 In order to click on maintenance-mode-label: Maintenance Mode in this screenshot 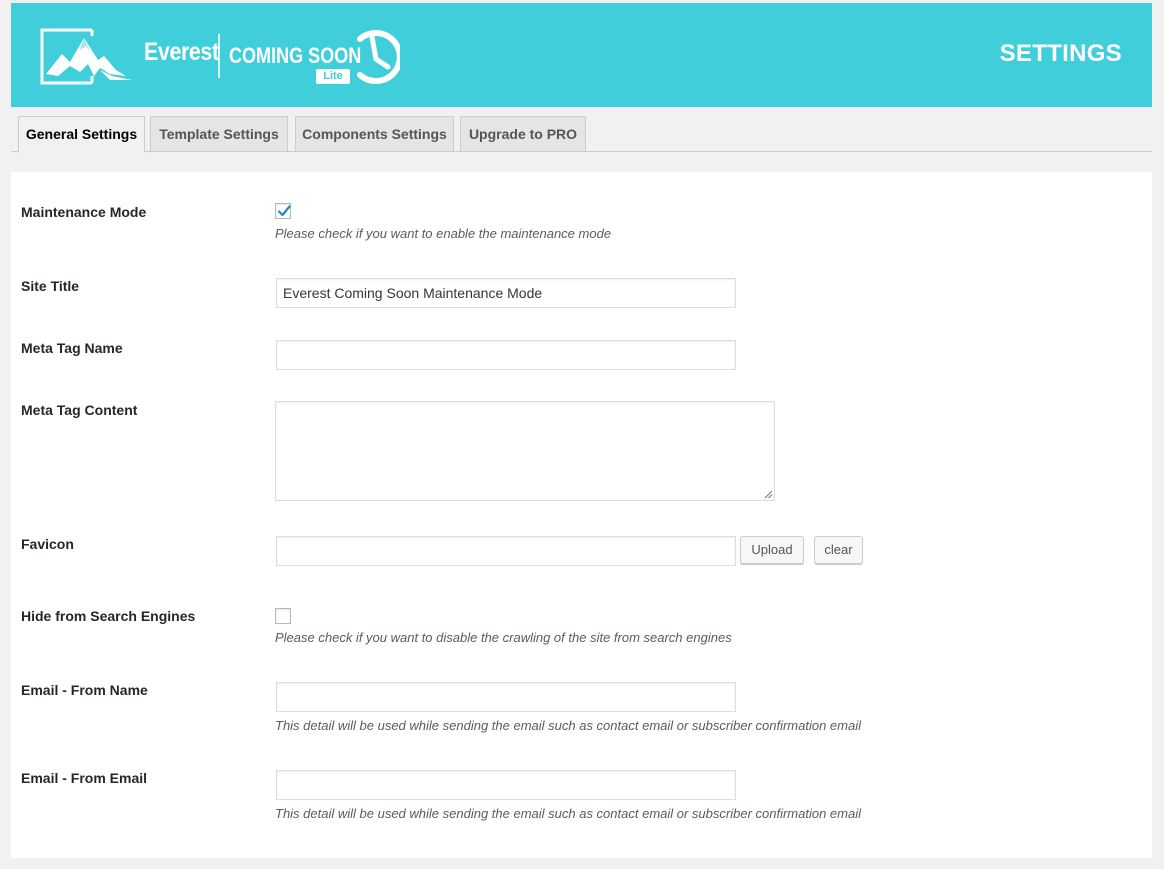, I will do `click(84, 212)`.